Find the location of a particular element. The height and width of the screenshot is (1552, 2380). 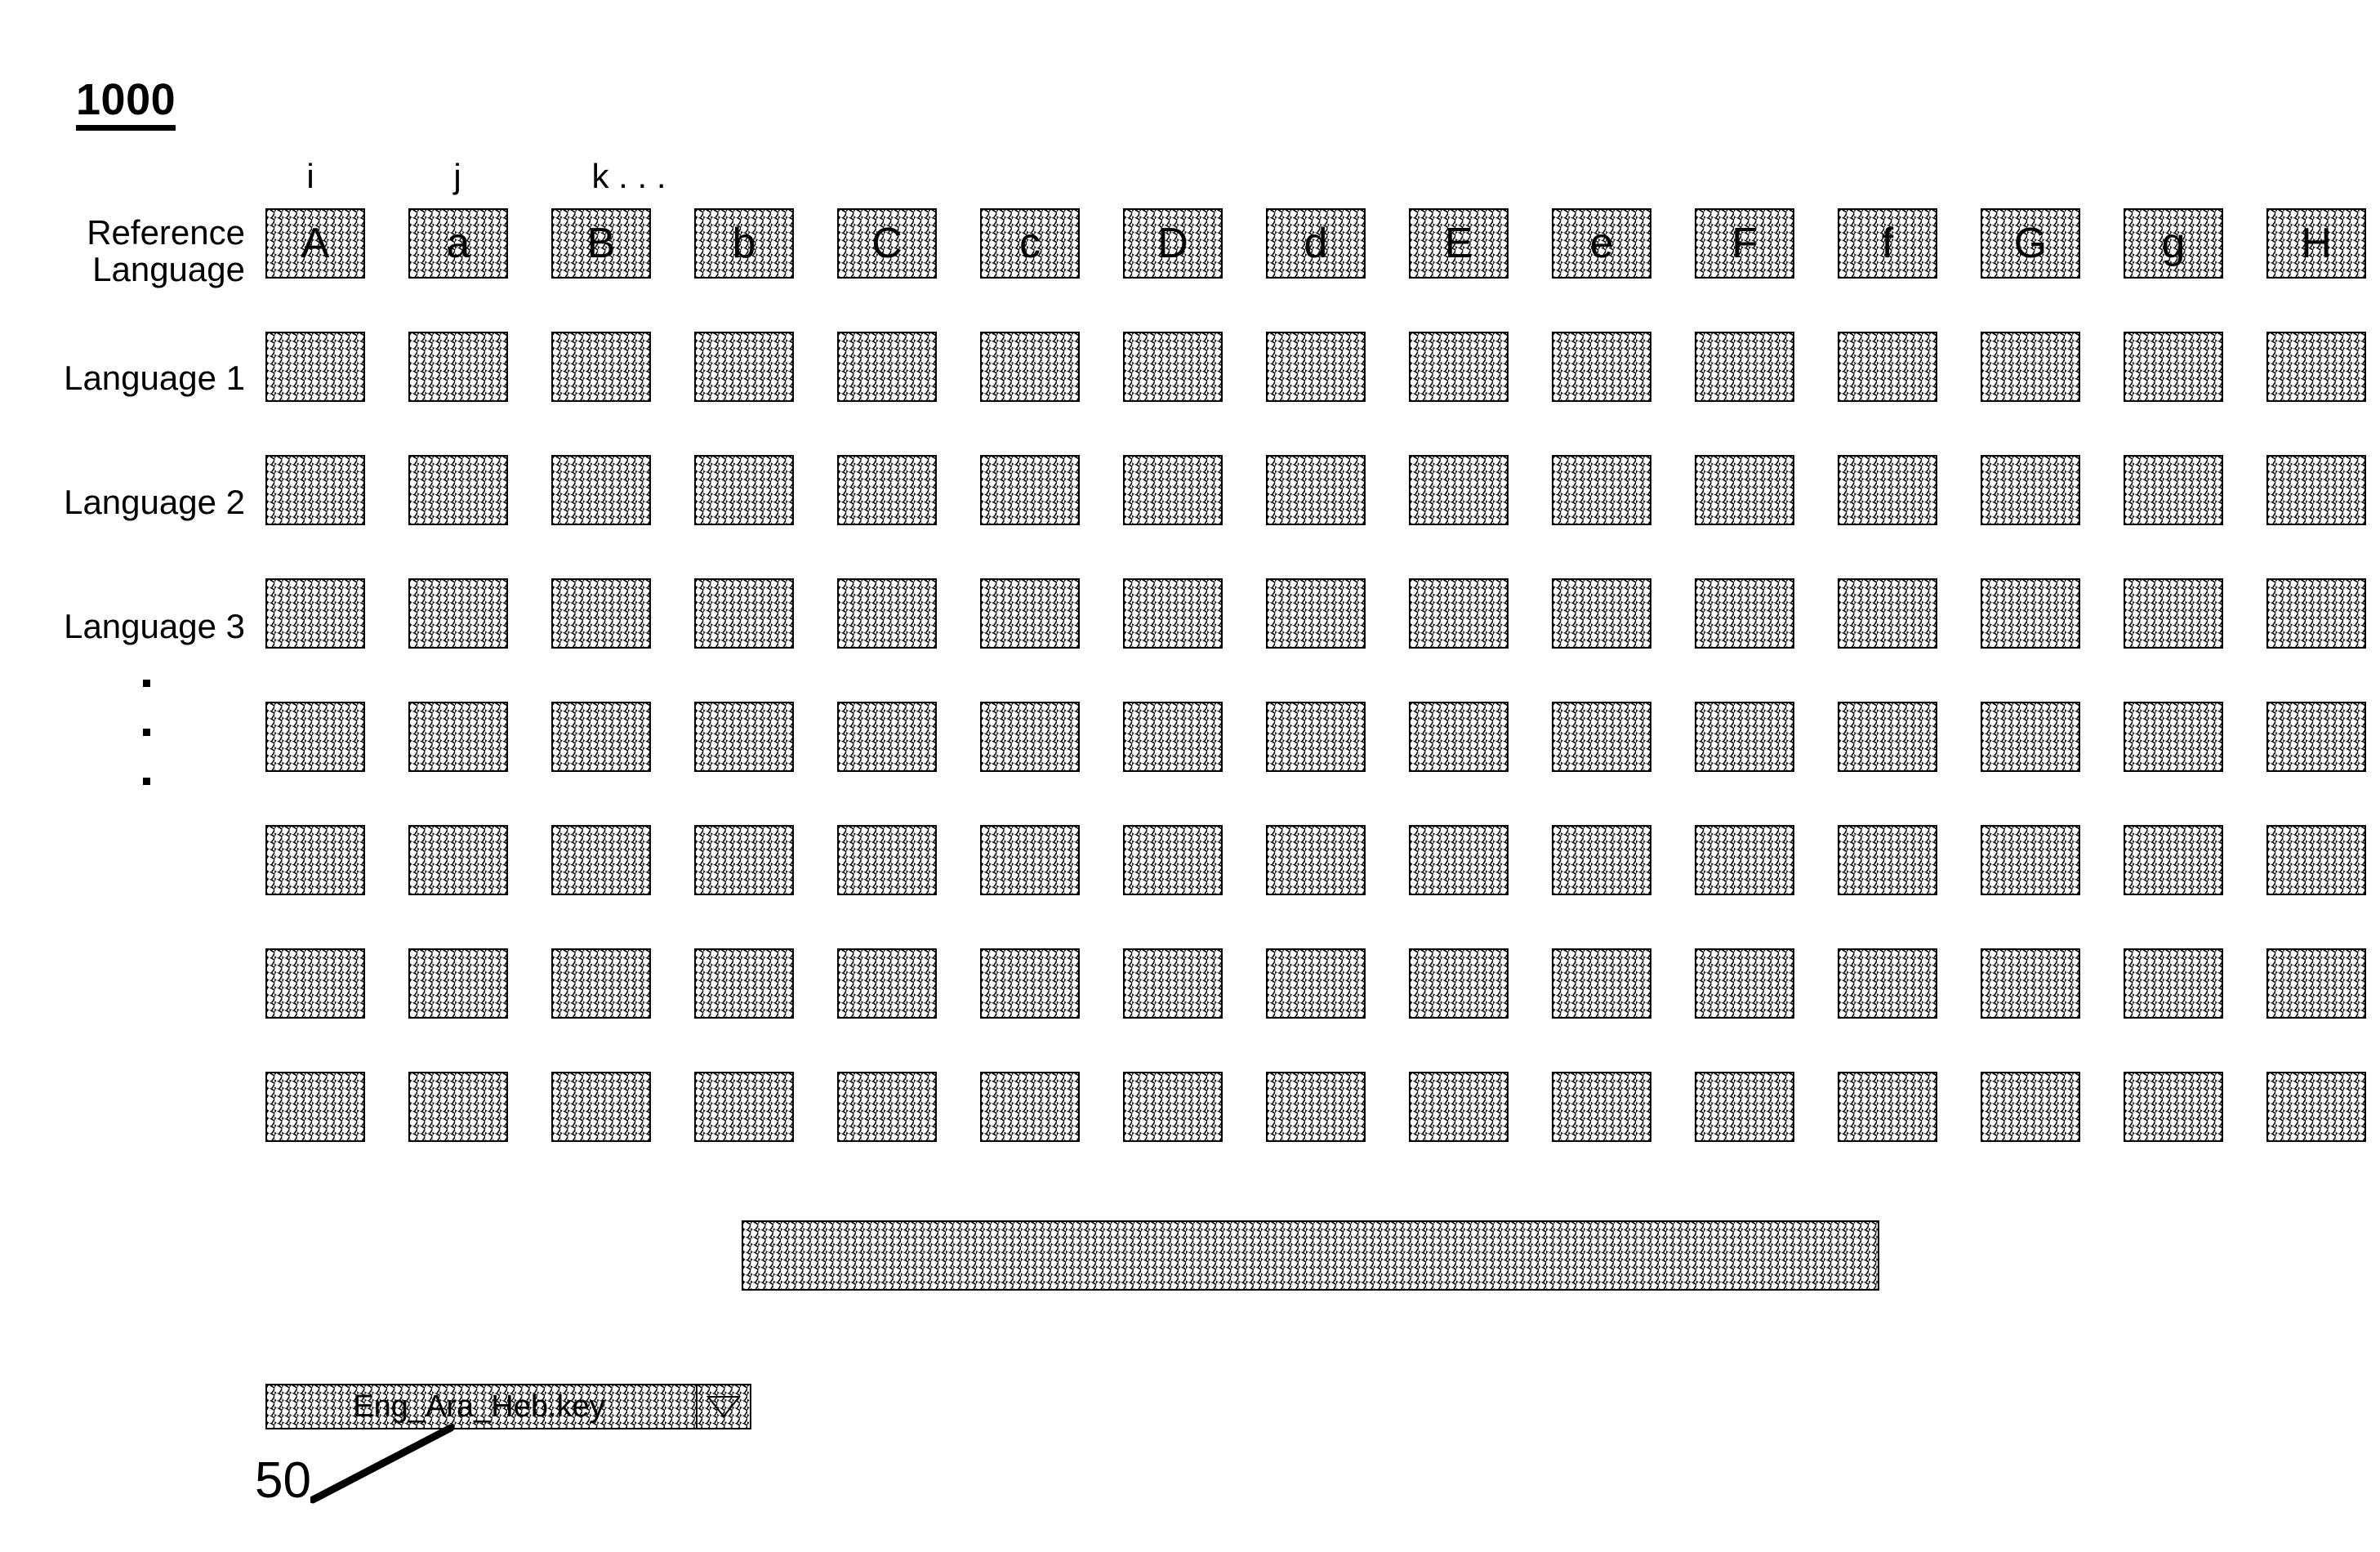

reference-cell: g is located at coordinates (2173, 244).